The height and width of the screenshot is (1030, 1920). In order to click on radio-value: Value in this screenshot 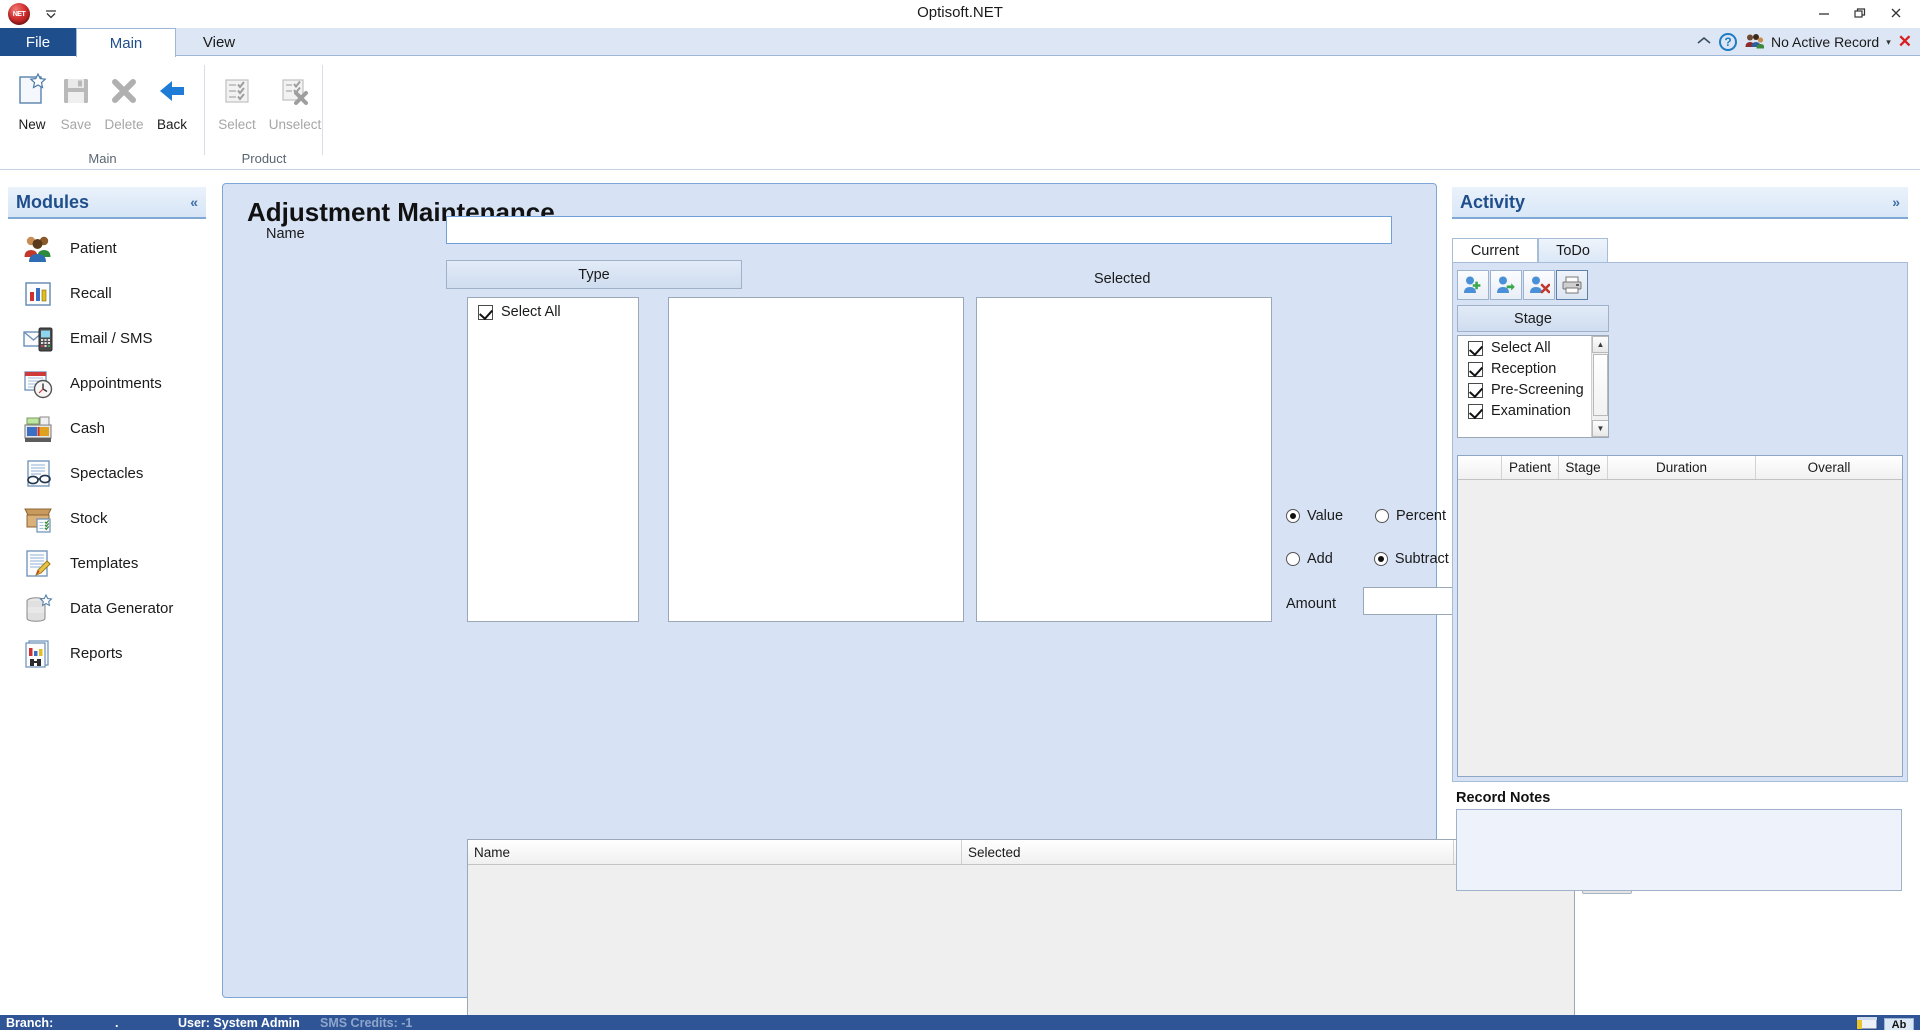, I will do `click(1314, 516)`.